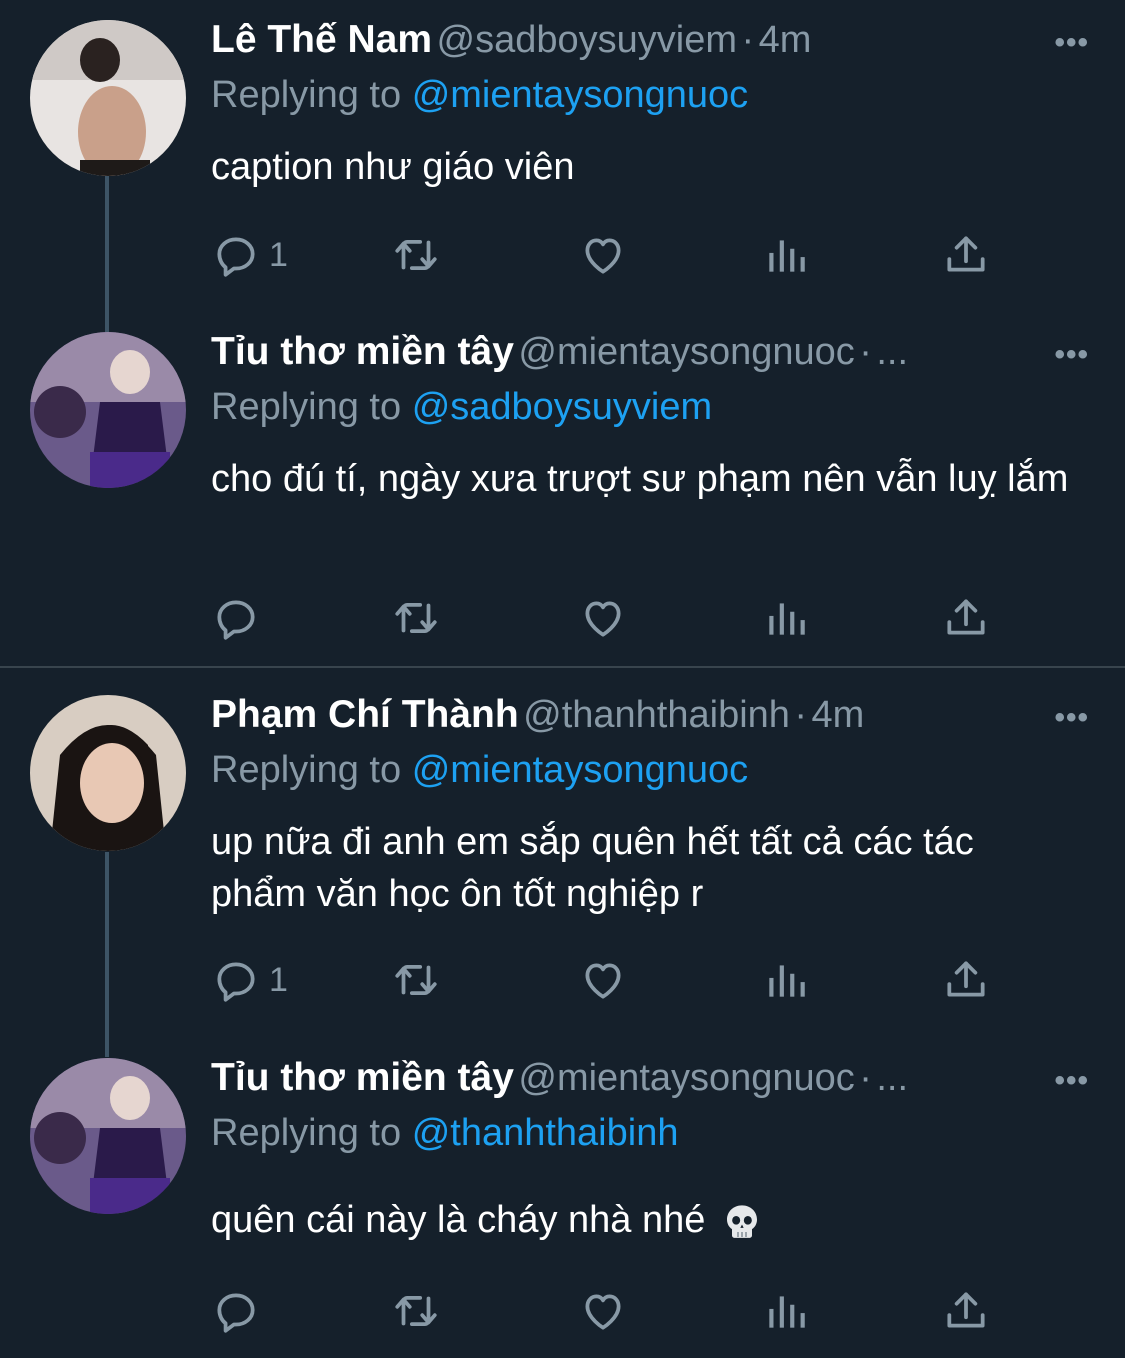 The image size is (1125, 1358). I want to click on tweet-header: Phạm Chí Thành @thanhthaibinh · 4m, so click(654, 723).